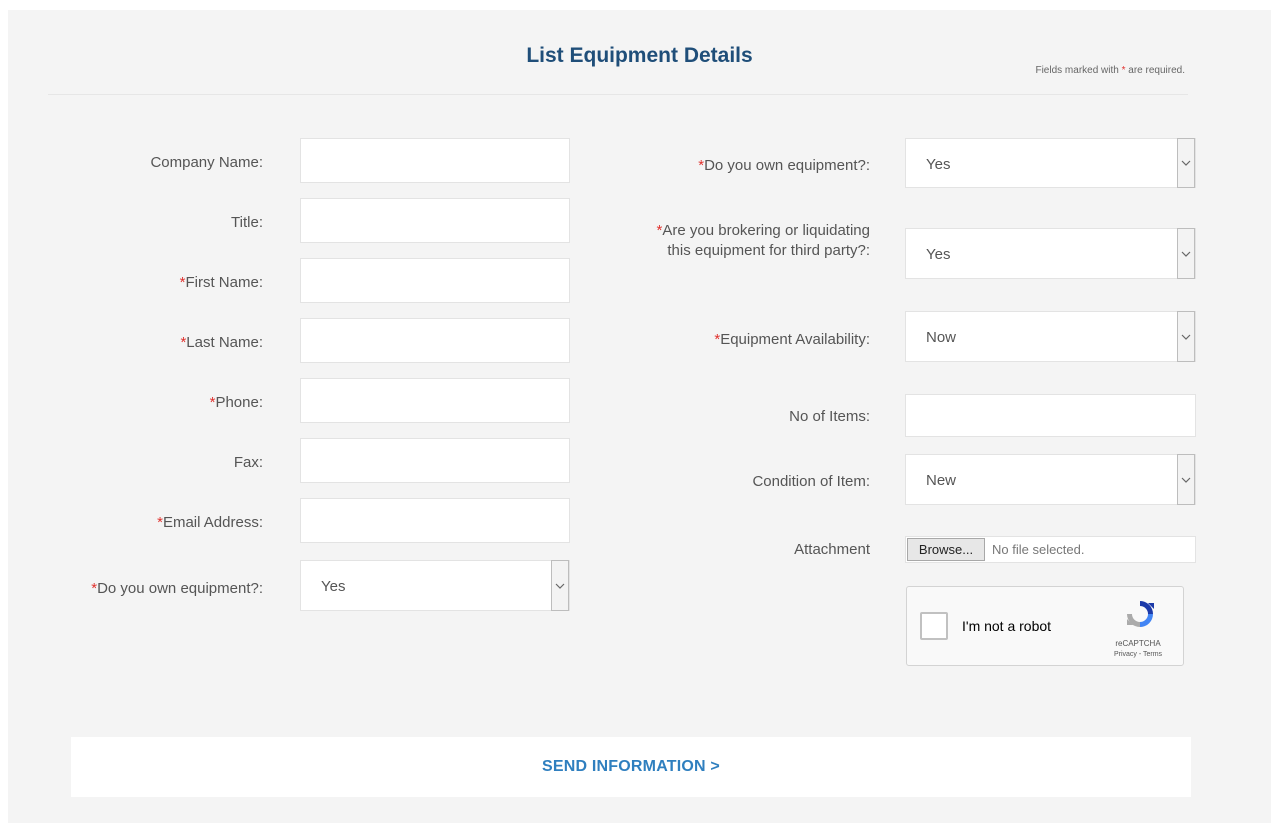  What do you see at coordinates (1050, 253) in the screenshot?
I see `brokering-select: Yes` at bounding box center [1050, 253].